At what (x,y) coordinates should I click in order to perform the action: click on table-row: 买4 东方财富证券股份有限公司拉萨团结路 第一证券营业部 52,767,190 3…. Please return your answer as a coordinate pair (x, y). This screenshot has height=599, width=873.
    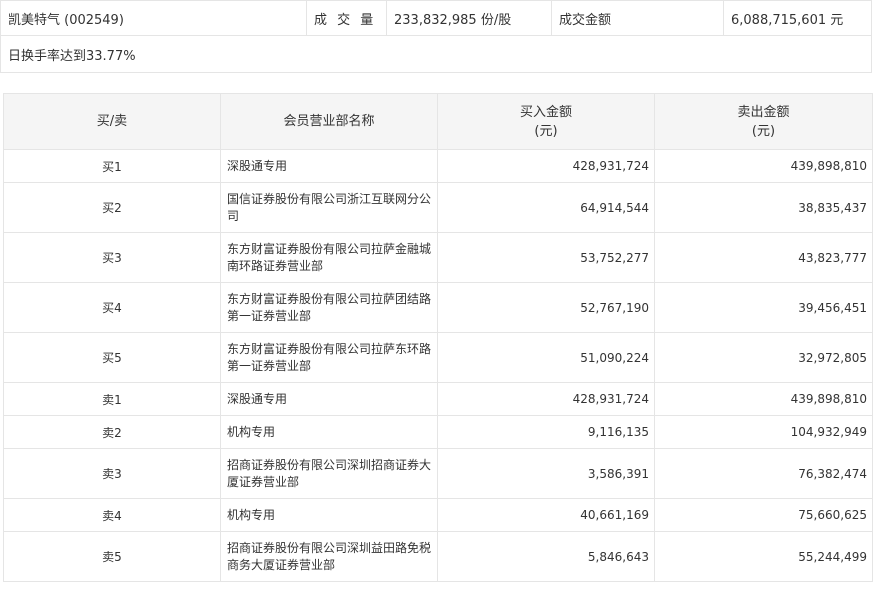
    Looking at the image, I should click on (438, 307).